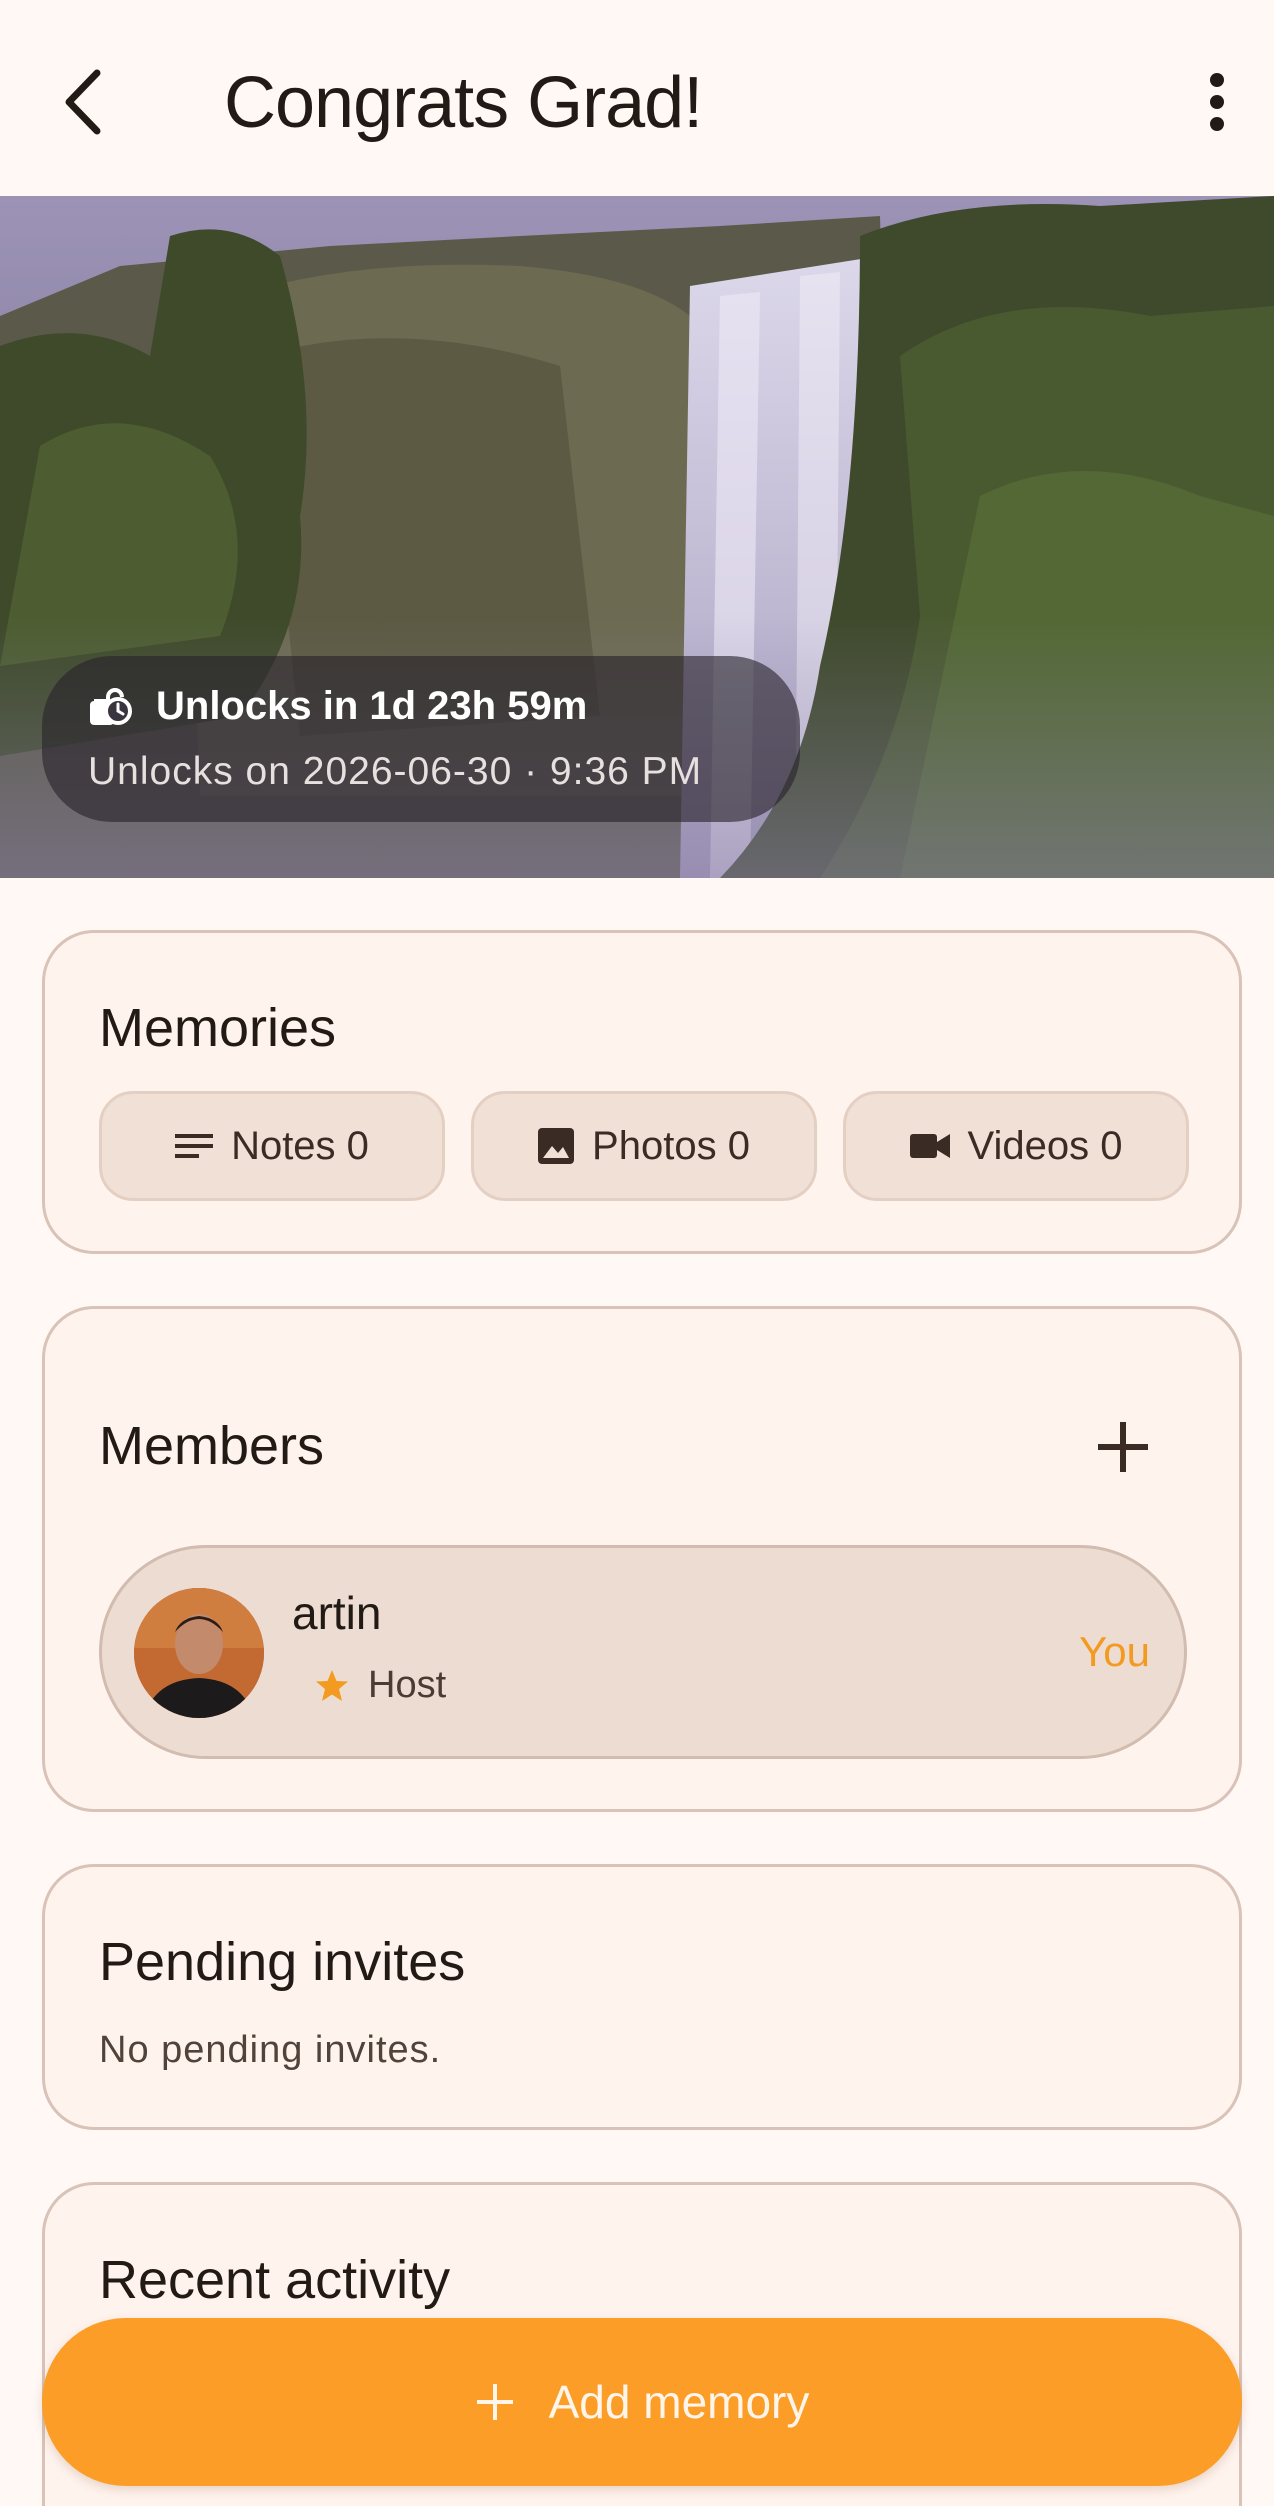  Describe the element at coordinates (194, 1146) in the screenshot. I see `notes-icon` at that location.